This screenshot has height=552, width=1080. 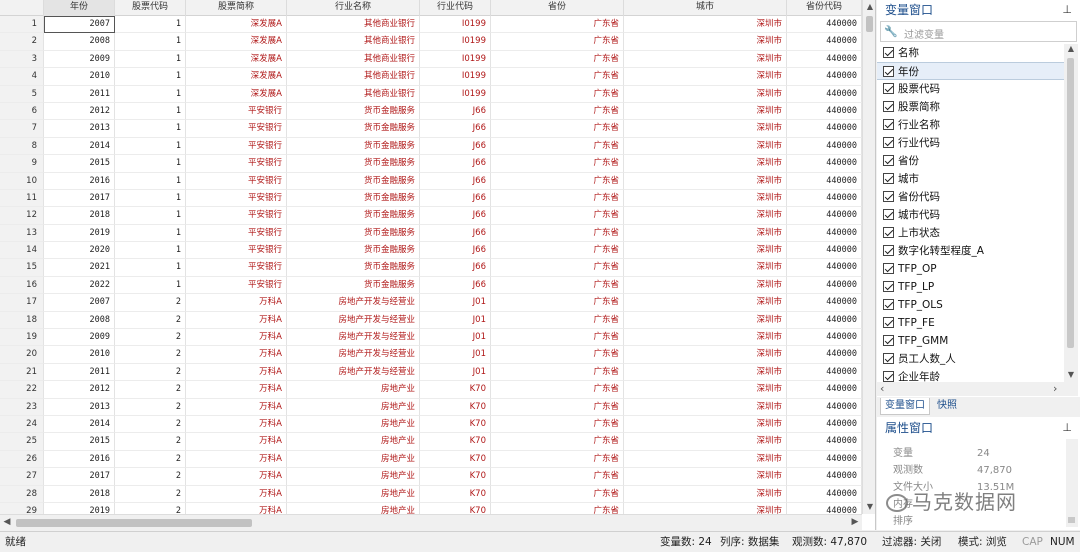 What do you see at coordinates (79, 459) in the screenshot?
I see `table-cell: 2016` at bounding box center [79, 459].